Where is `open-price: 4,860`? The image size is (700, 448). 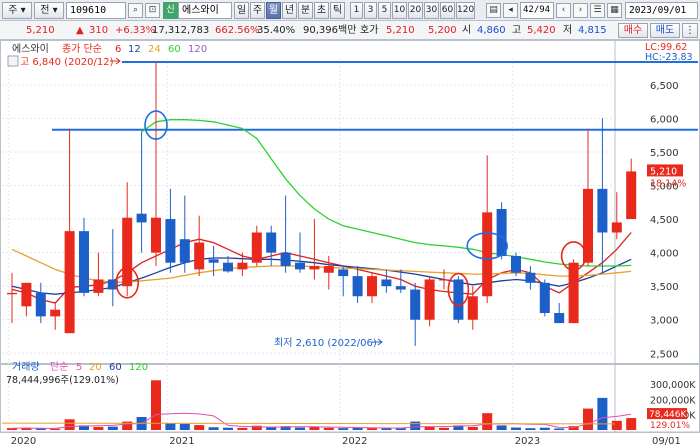
open-price: 4,860 is located at coordinates (491, 30).